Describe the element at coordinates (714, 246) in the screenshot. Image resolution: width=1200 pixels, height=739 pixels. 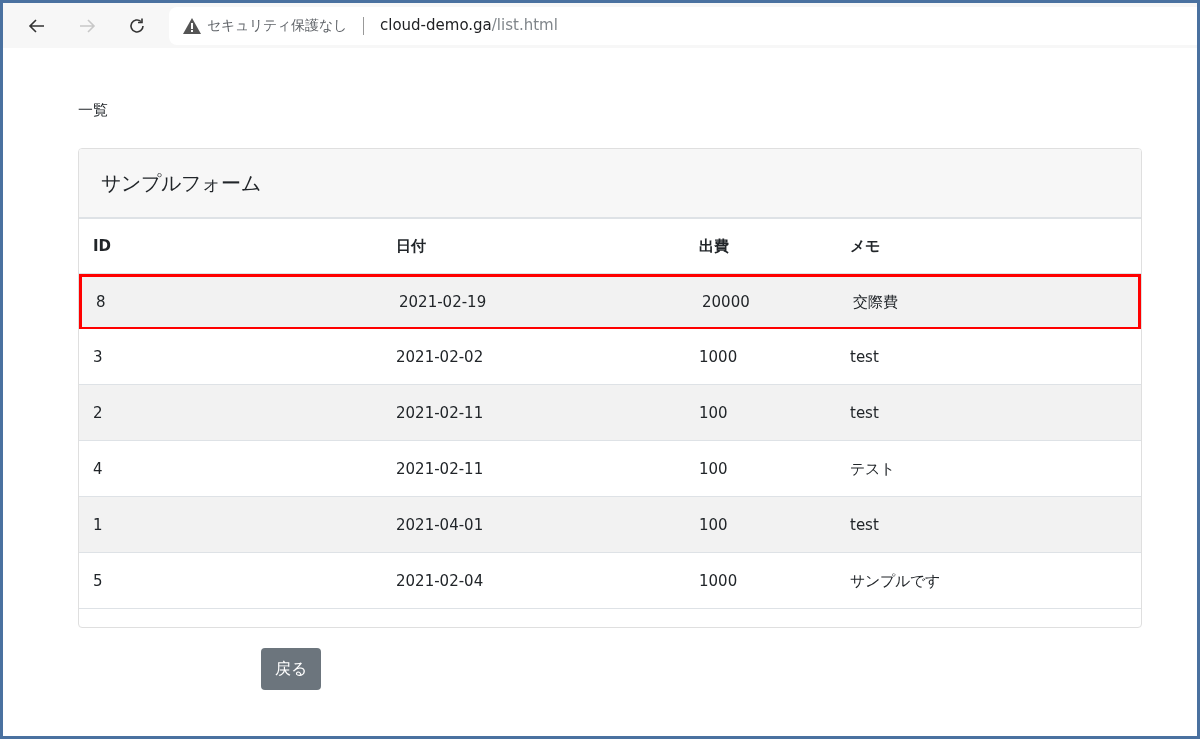
I see `column-header: 出費` at that location.